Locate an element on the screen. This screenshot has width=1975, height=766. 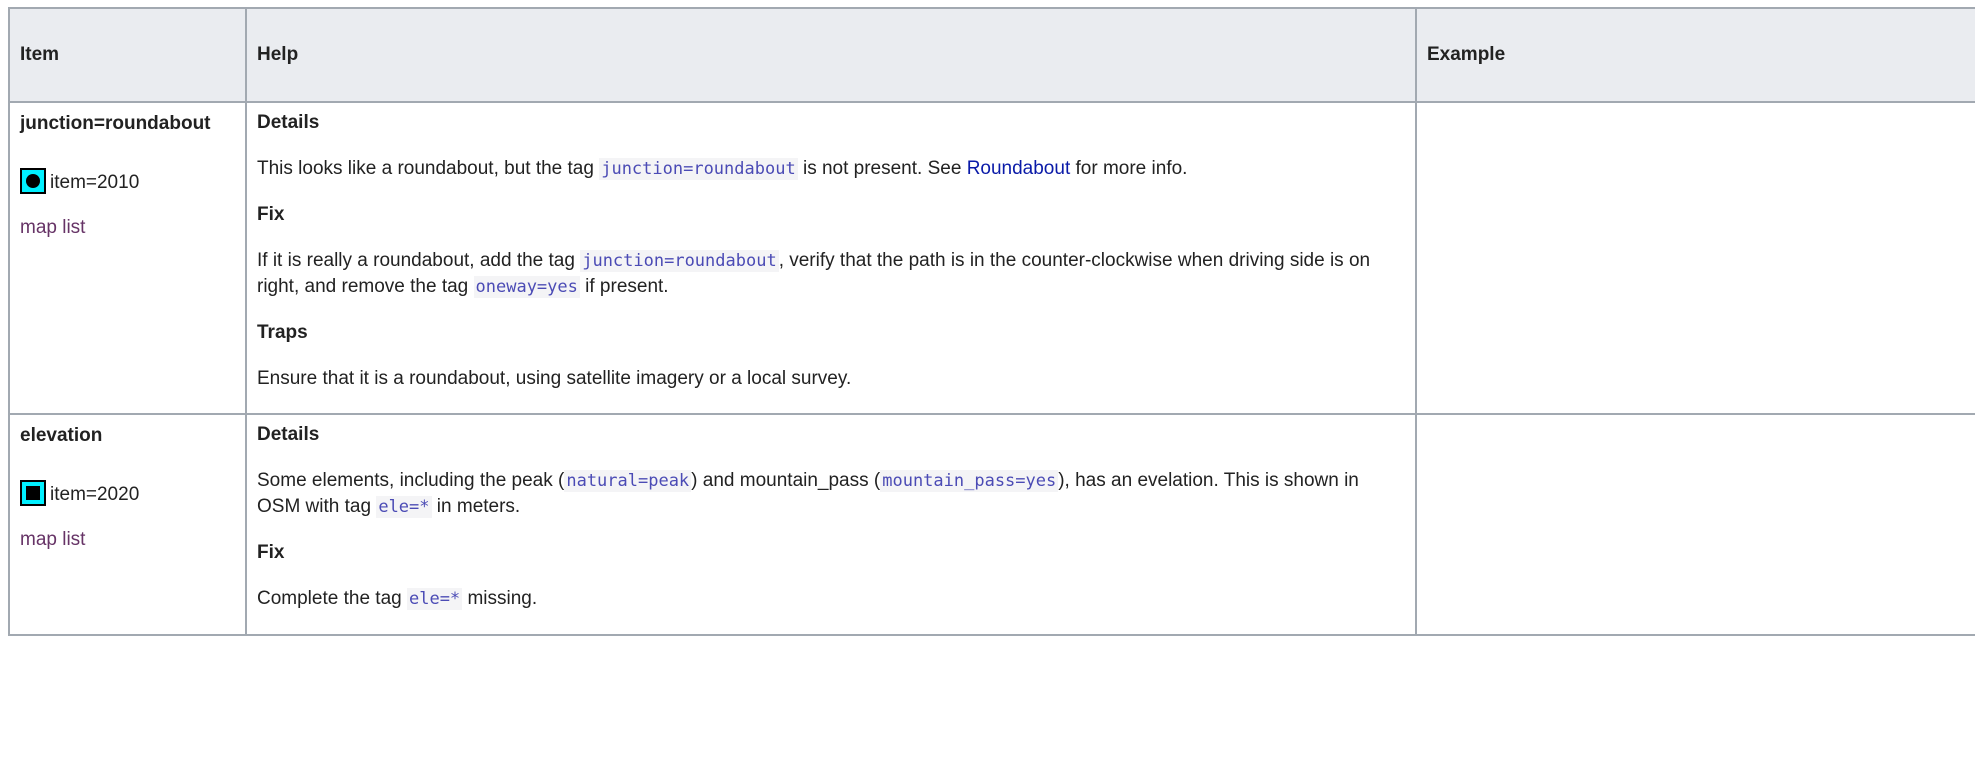
column-header-help: Help is located at coordinates (831, 55).